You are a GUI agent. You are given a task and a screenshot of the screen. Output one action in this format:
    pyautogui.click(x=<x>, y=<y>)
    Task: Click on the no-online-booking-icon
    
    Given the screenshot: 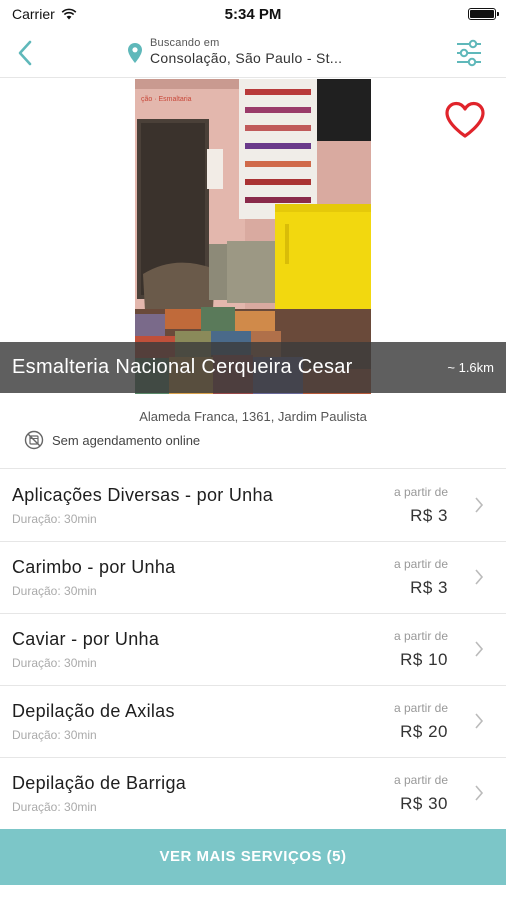 What is the action you would take?
    pyautogui.click(x=34, y=440)
    